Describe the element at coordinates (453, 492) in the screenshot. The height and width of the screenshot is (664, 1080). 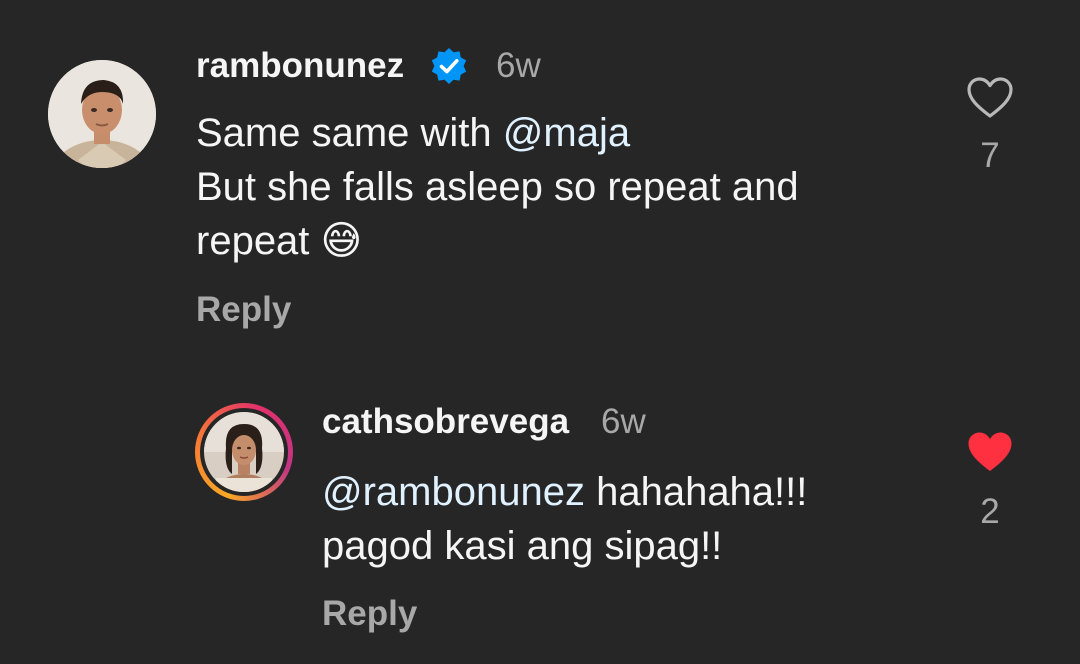
I see `mention-link: @rambonunez` at that location.